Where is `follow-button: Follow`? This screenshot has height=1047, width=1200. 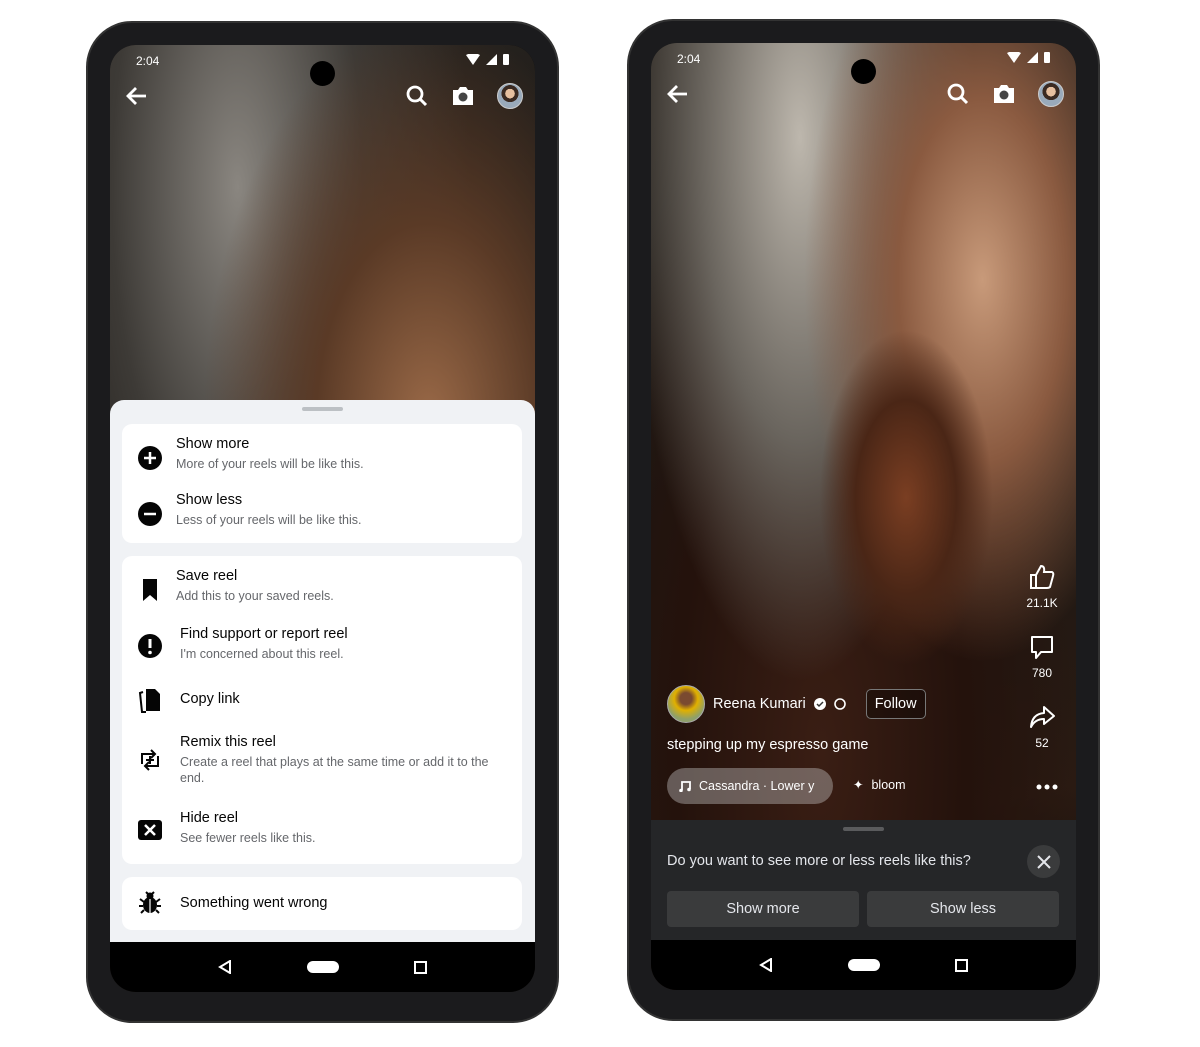
follow-button: Follow is located at coordinates (895, 704).